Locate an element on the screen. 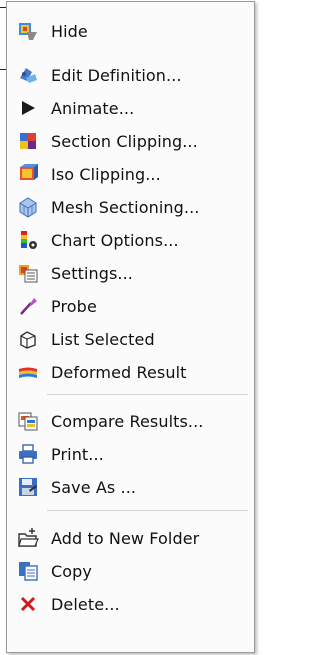 Image resolution: width=320 pixels, height=655 pixels. mesh-sectioning-icon is located at coordinates (28, 207).